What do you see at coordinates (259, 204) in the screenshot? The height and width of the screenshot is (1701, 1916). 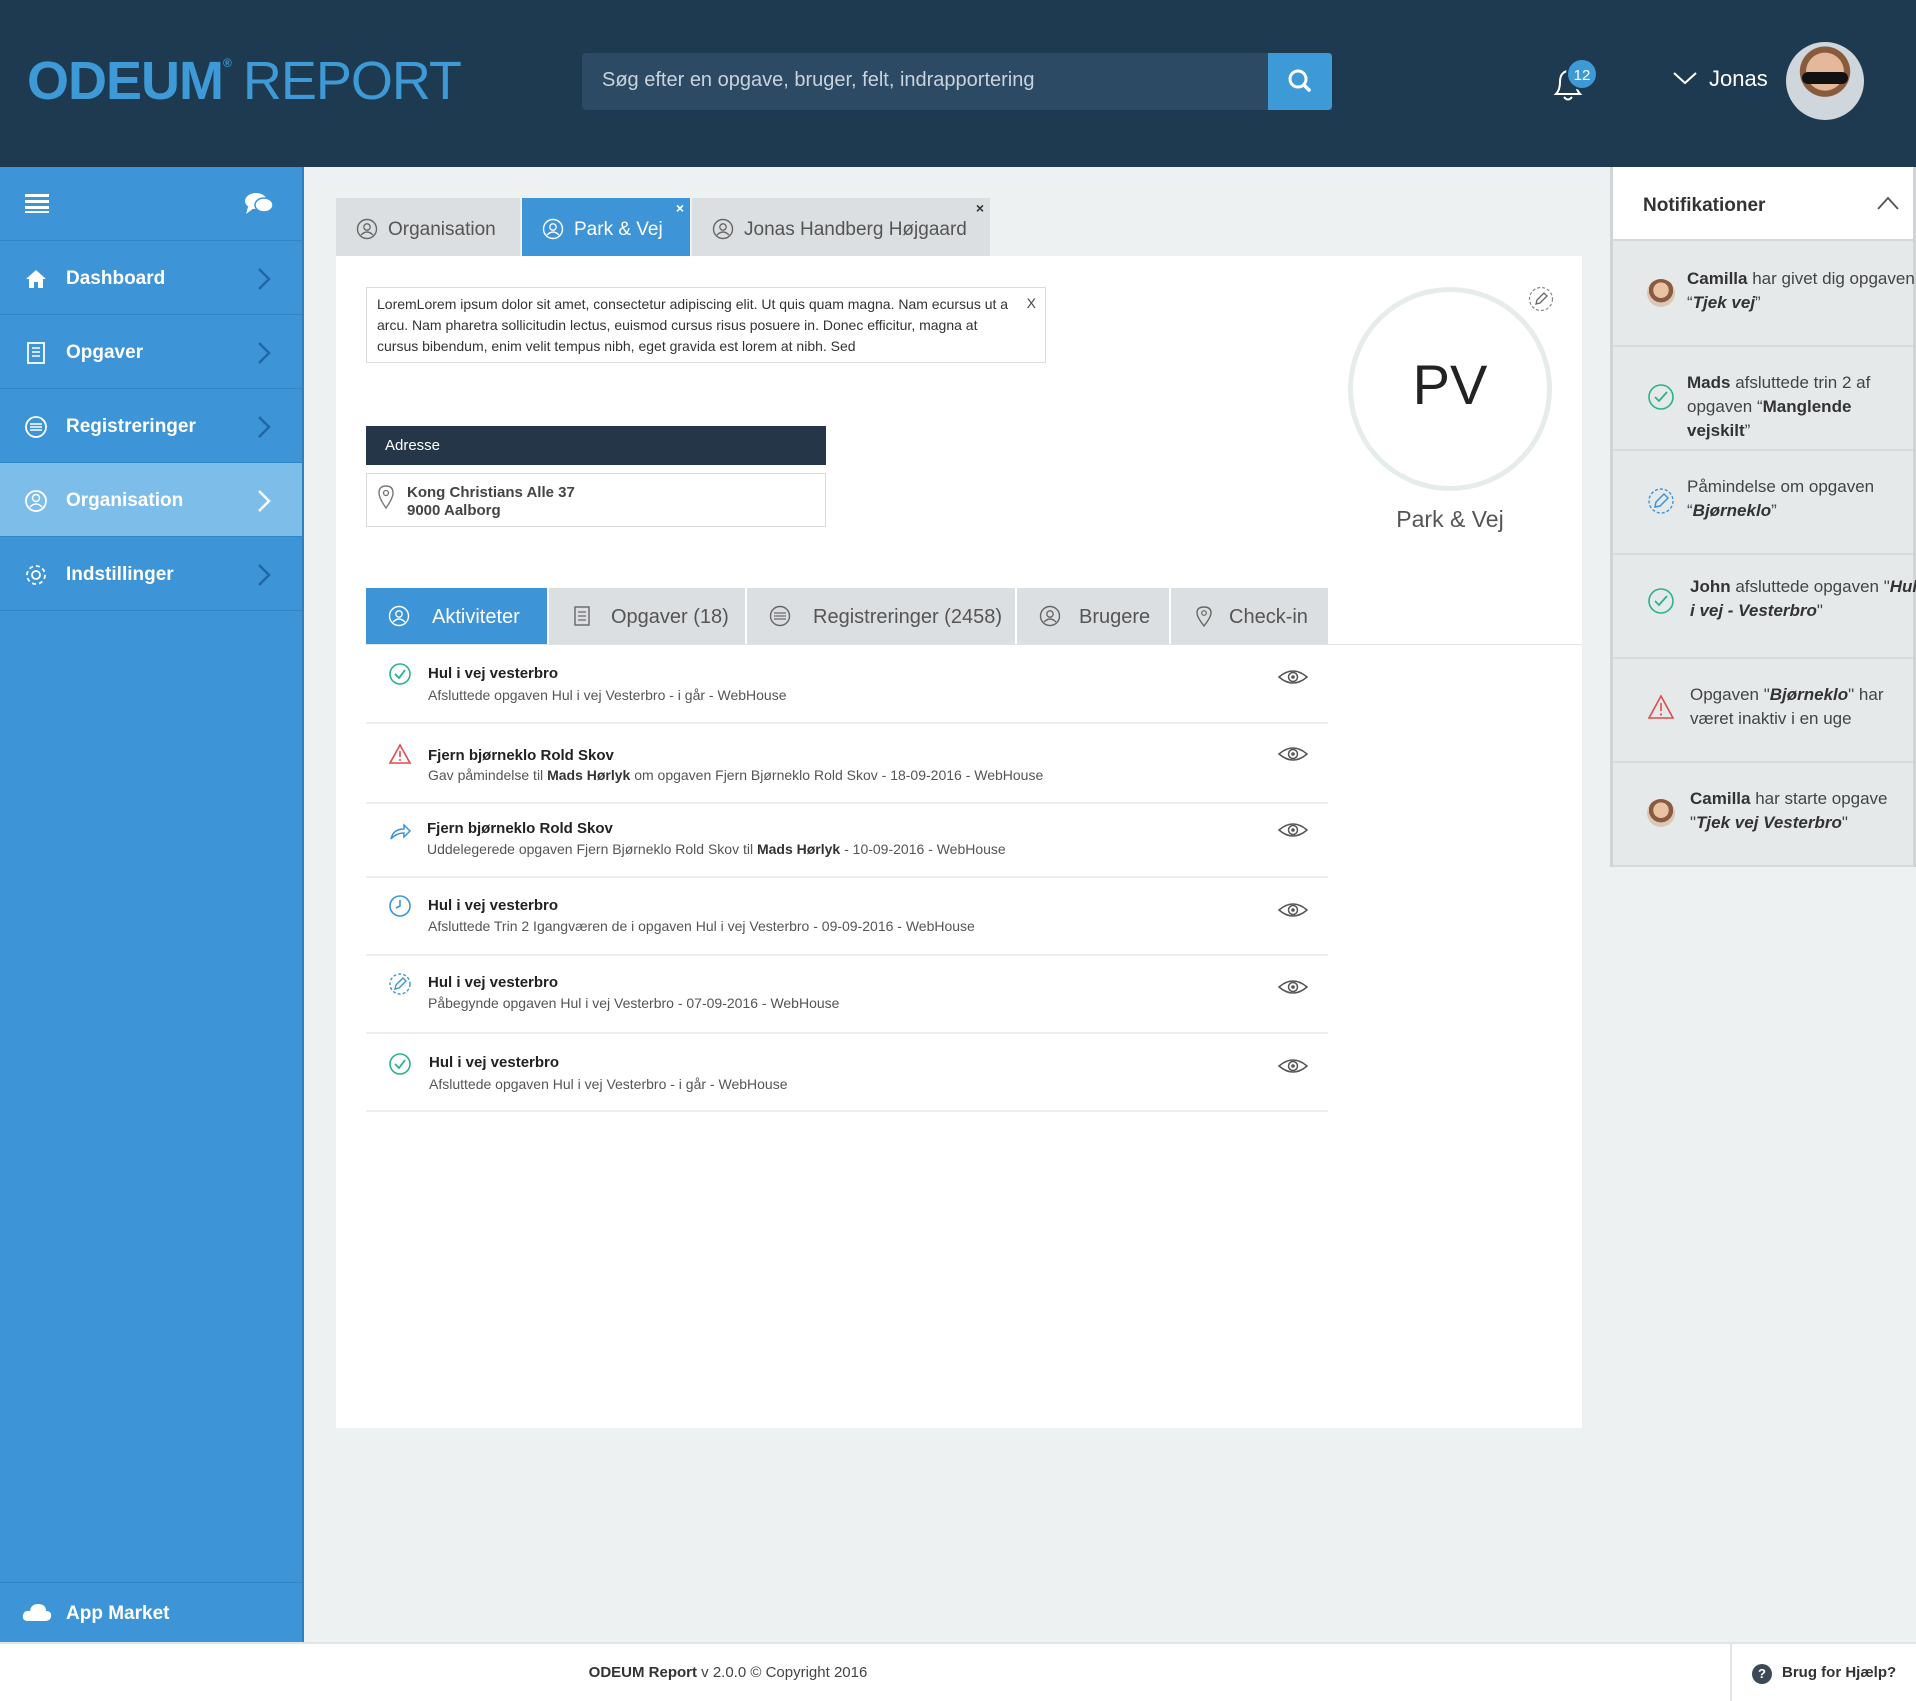 I see `chat-icon` at bounding box center [259, 204].